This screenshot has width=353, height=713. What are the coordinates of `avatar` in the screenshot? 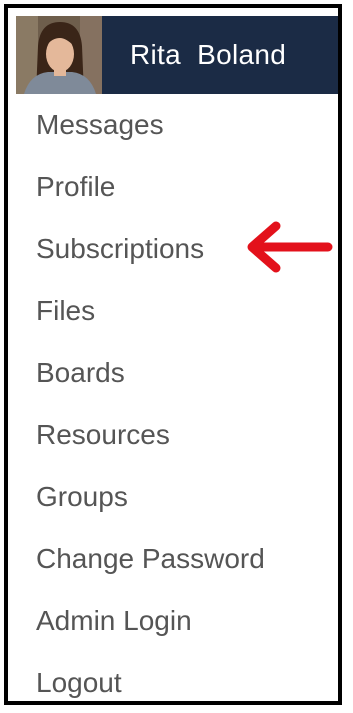 It's located at (59, 55).